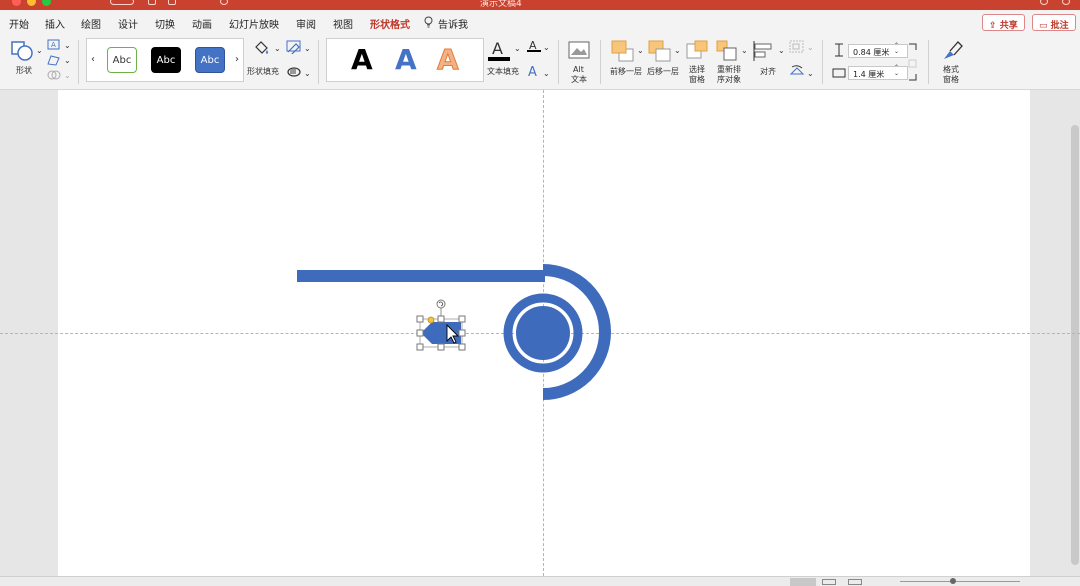 This screenshot has height=586, width=1080. I want to click on style-sample-outline: Abc, so click(122, 60).